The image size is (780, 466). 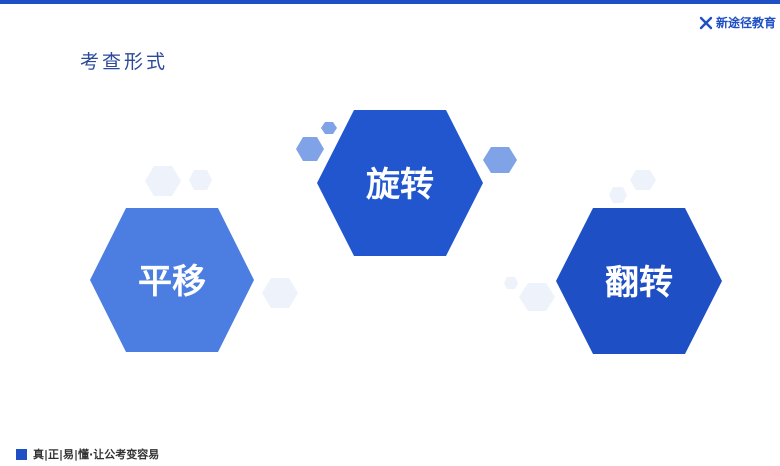 What do you see at coordinates (21, 454) in the screenshot?
I see `footer-square-icon` at bounding box center [21, 454].